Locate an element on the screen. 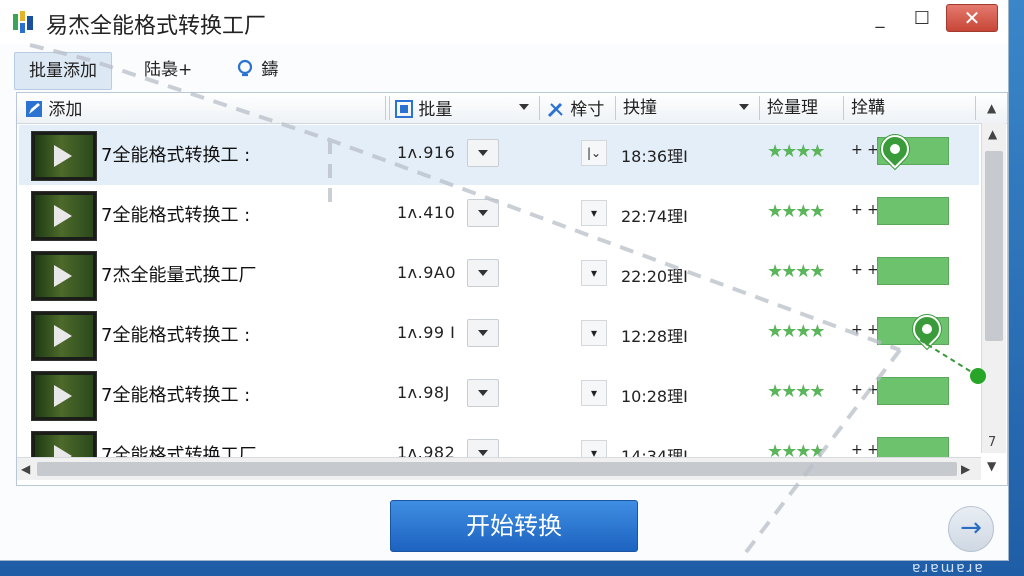  column-header: 添加 批量 㮆寸 抉撞 捡量理 拴鞲 ▲ is located at coordinates (512, 108).